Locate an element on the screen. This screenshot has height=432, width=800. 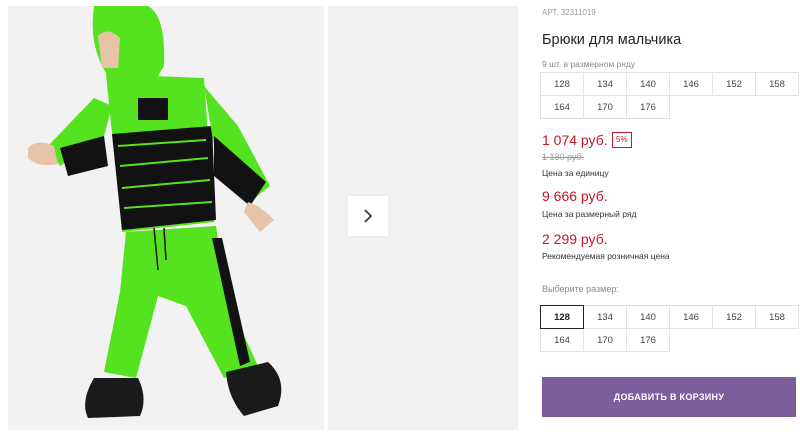
product-title: Брюки для мальчика is located at coordinates (612, 40).